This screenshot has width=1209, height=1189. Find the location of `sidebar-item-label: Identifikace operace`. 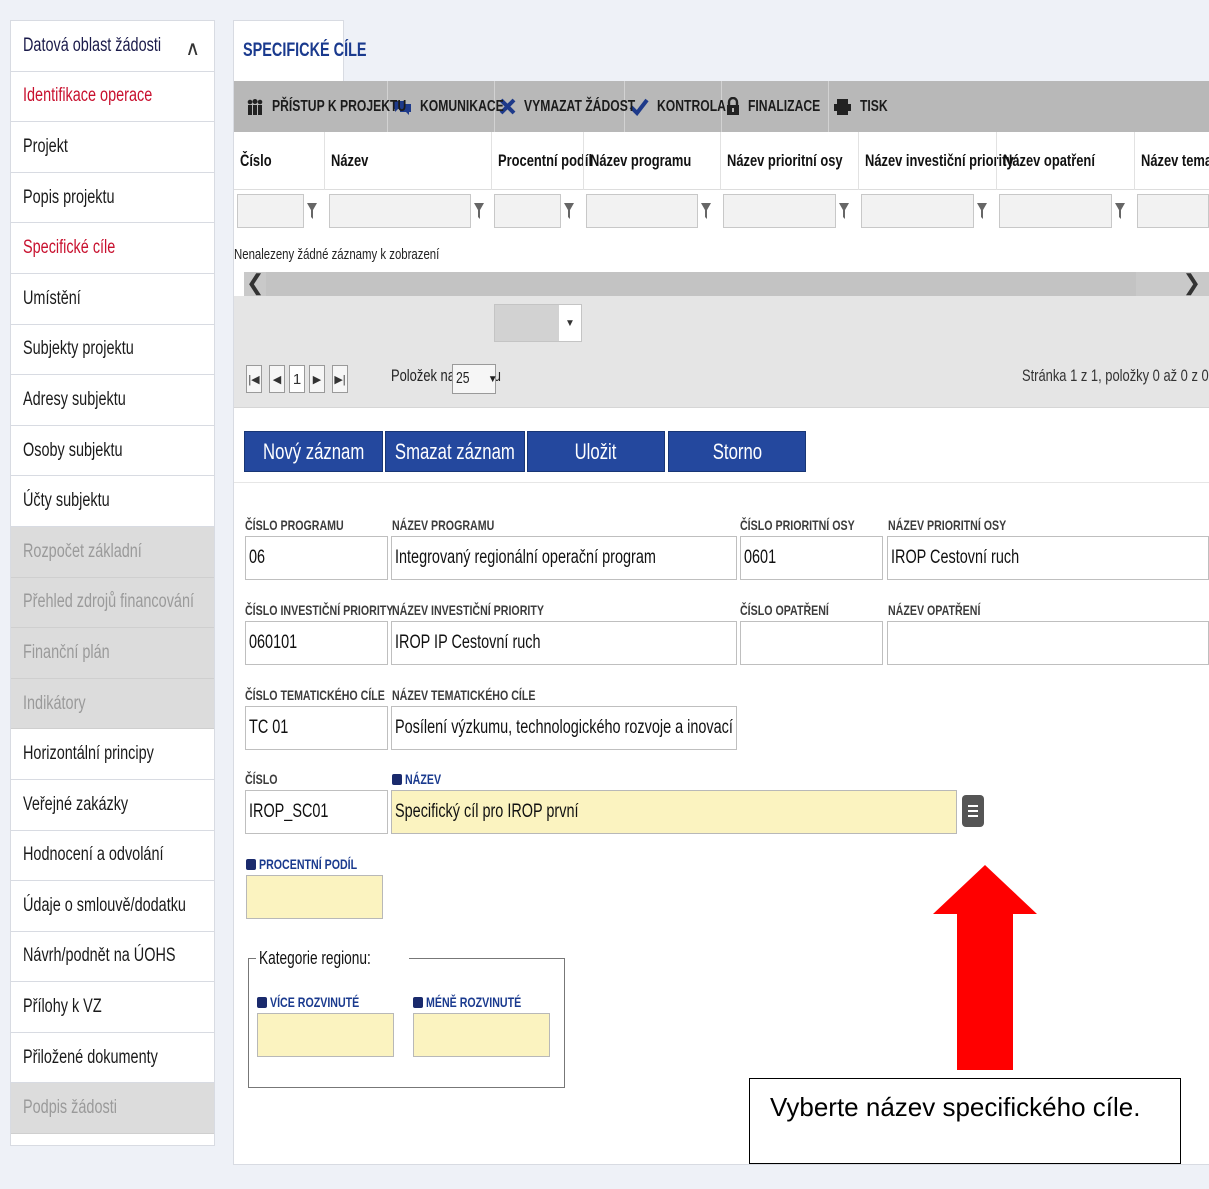

sidebar-item-label: Identifikace operace is located at coordinates (88, 96).